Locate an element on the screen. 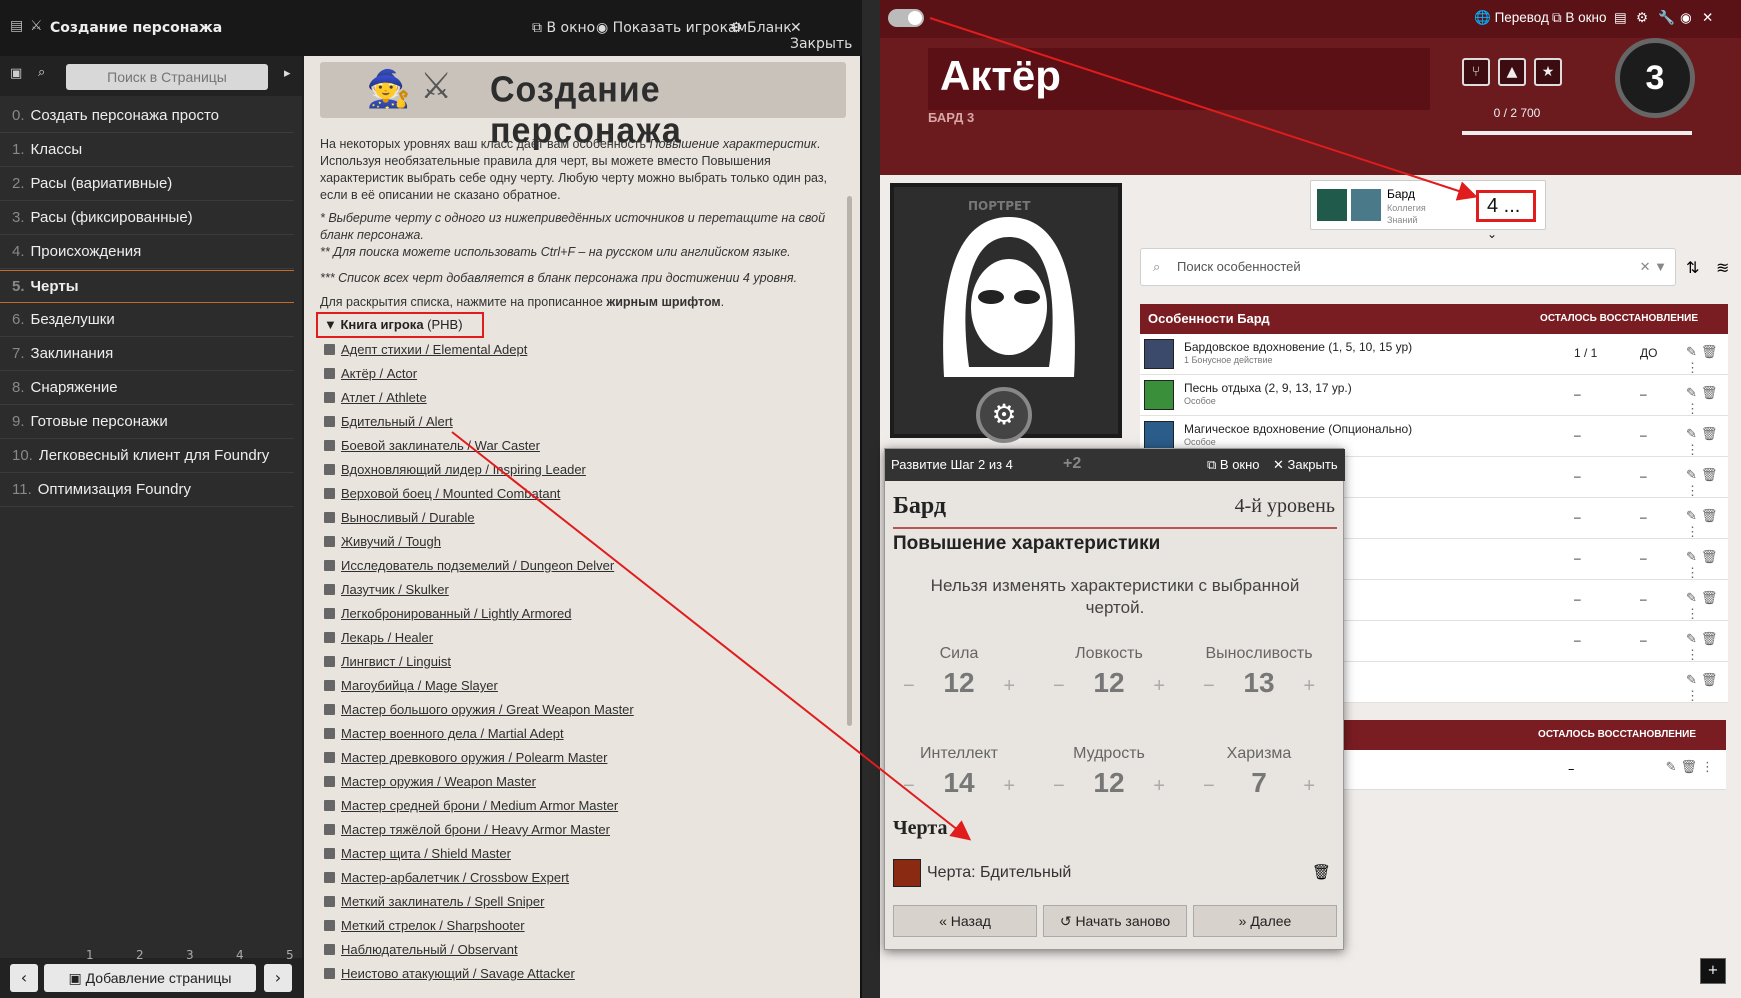 The width and height of the screenshot is (1741, 998). sidebar-item: 8. Снаряжение is located at coordinates (147, 388).